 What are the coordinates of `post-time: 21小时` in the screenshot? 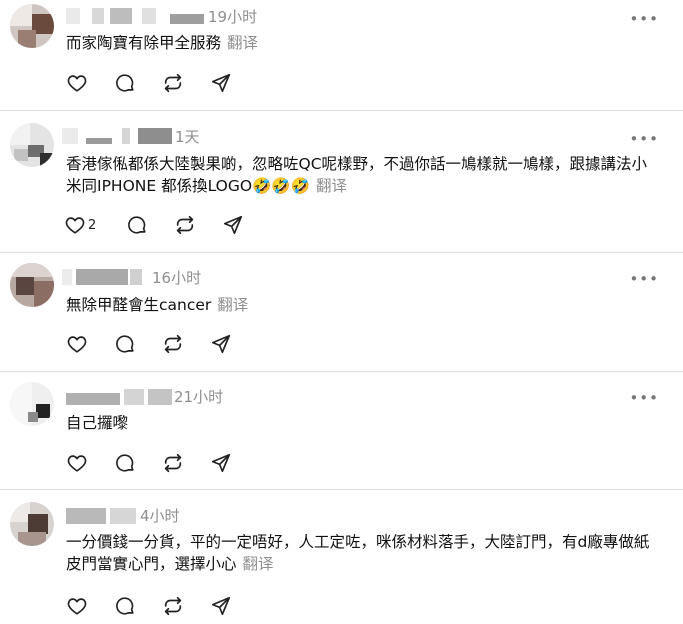 It's located at (199, 397).